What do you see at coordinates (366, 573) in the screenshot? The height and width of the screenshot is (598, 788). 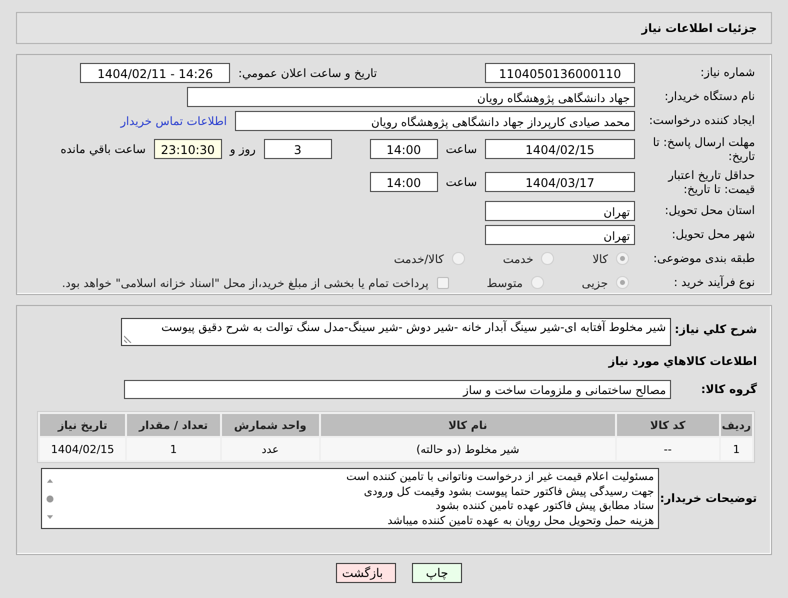 I see `action-button: بازگشت` at bounding box center [366, 573].